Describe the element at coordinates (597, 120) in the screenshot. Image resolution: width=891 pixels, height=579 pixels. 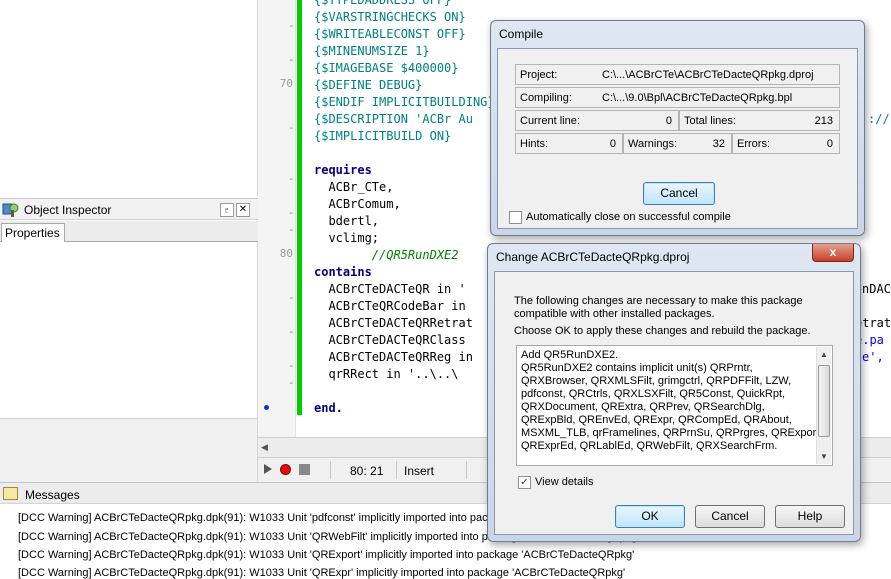
I see `current-line-cell: Current line: 0` at that location.